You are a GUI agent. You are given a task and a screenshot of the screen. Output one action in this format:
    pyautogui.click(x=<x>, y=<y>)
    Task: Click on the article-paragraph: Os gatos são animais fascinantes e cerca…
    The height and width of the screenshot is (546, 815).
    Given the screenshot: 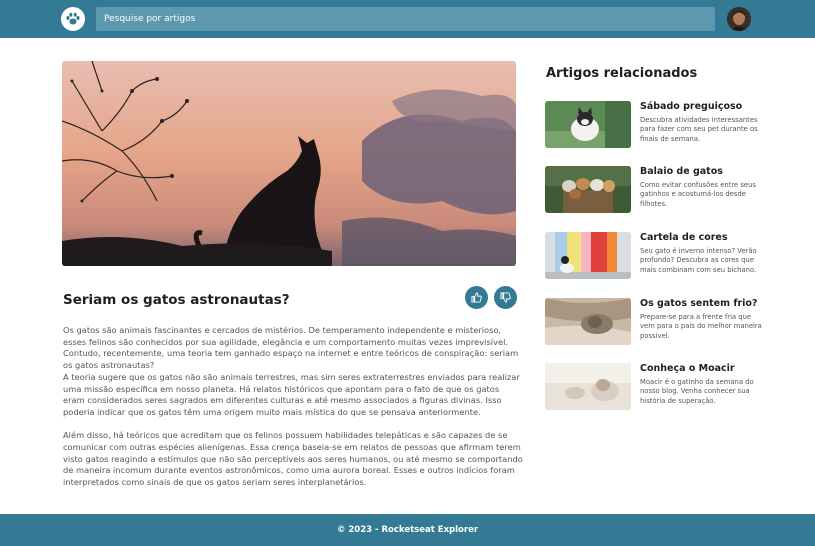 What is the action you would take?
    pyautogui.click(x=291, y=348)
    